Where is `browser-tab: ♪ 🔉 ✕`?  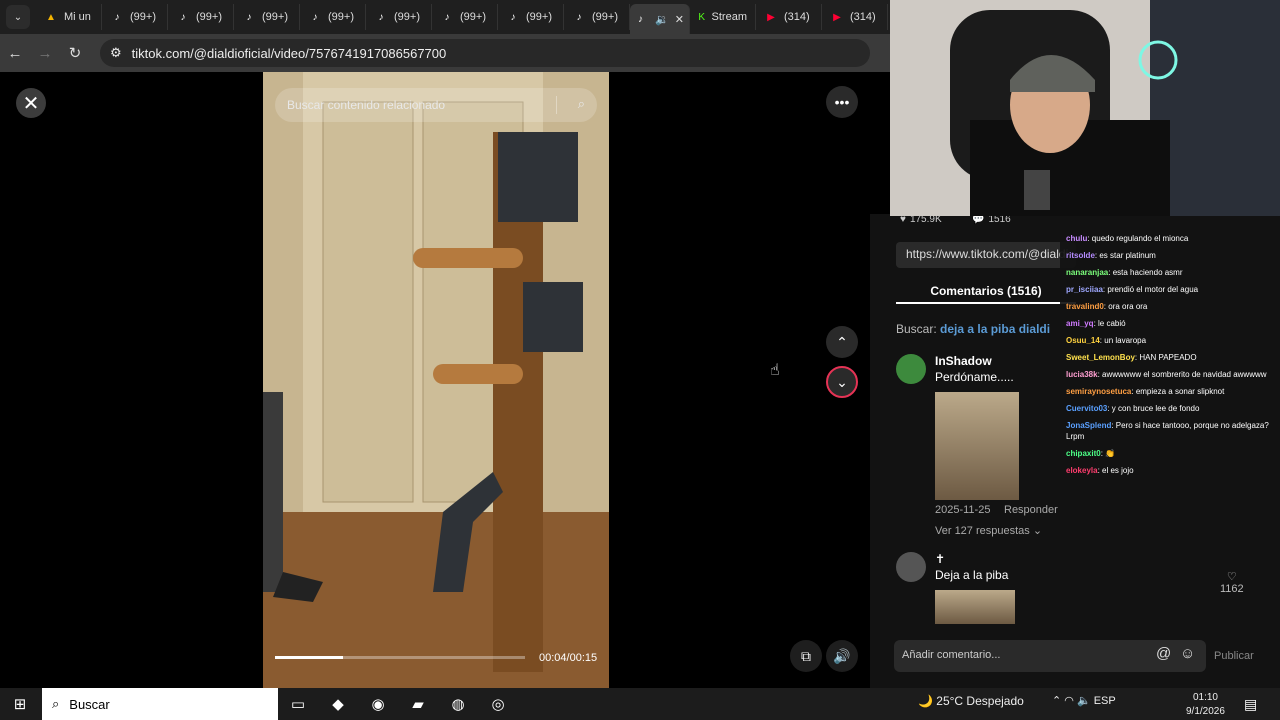
browser-tab: ♪ 🔉 ✕ is located at coordinates (660, 19).